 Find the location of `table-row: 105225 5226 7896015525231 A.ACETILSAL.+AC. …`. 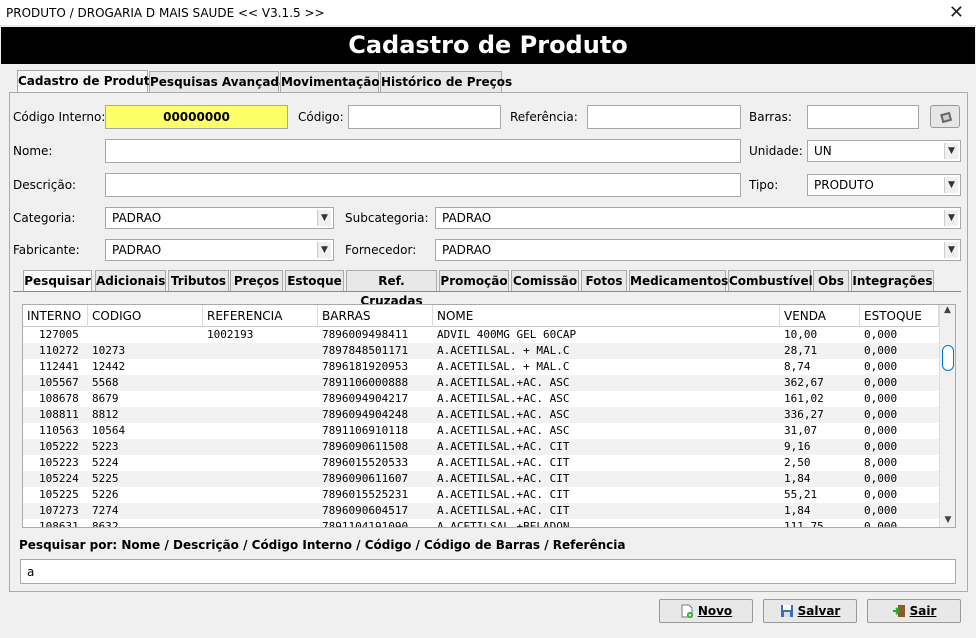

table-row: 105225 5226 7896015525231 A.ACETILSAL.+AC. … is located at coordinates (481, 495).